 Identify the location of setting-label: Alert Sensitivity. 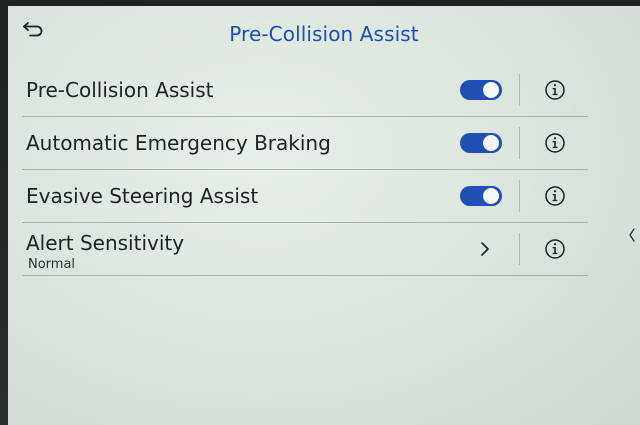
(105, 243).